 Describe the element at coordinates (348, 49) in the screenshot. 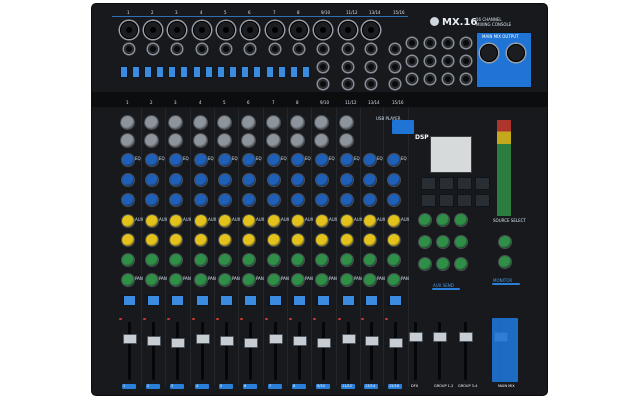

I see `stereo-jack-l` at that location.